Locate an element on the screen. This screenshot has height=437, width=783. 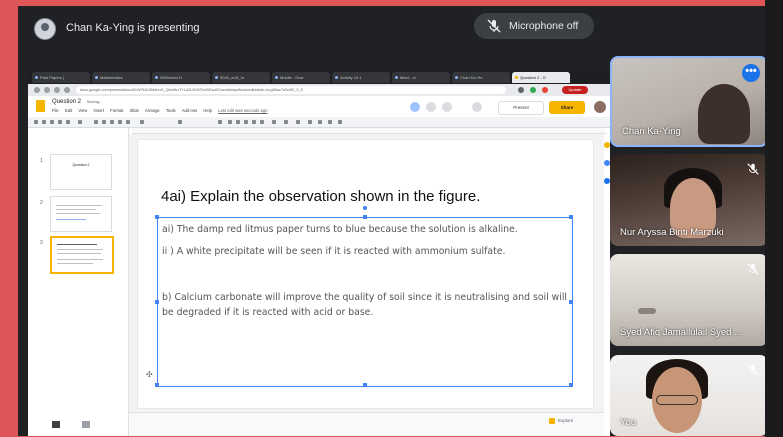
menu-help: Help is located at coordinates (207, 110).